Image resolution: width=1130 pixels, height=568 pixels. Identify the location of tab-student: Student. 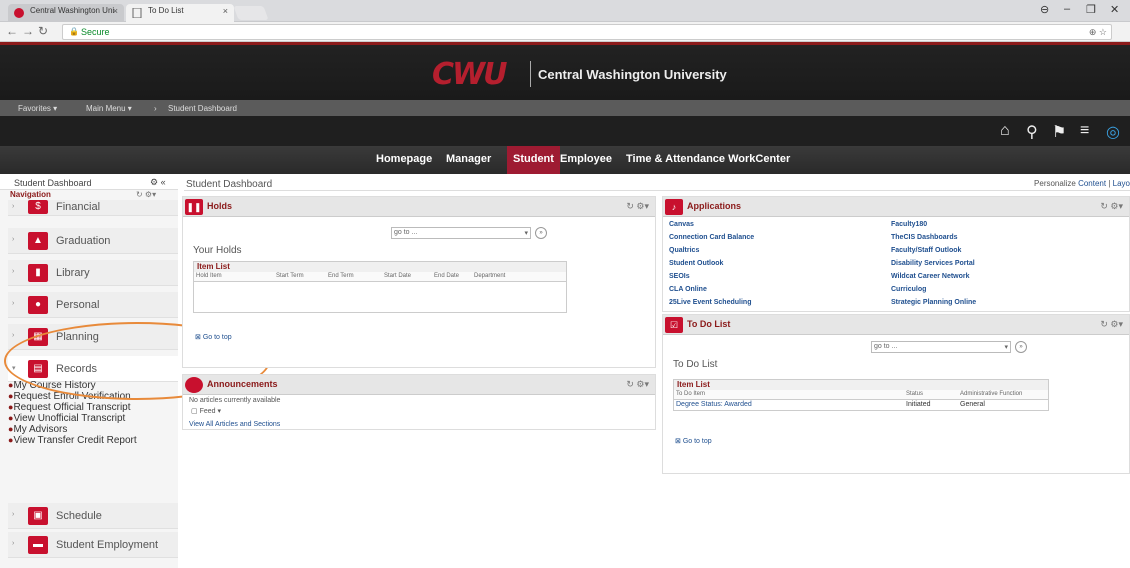
(533, 160).